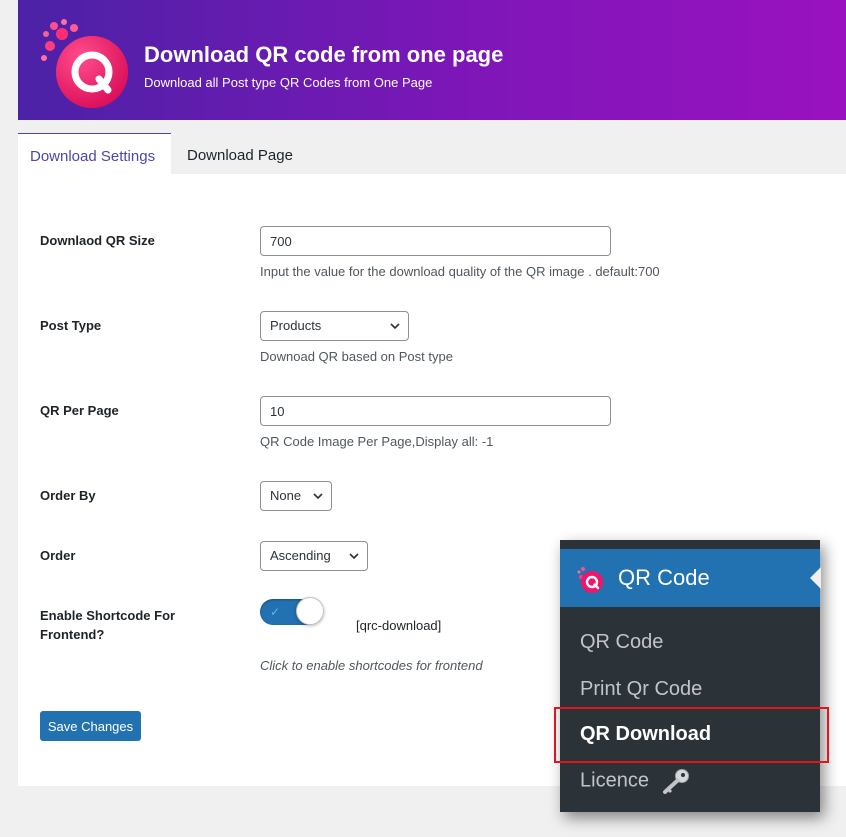 This screenshot has width=846, height=837. Describe the element at coordinates (90, 726) in the screenshot. I see `save-changes-button: Save Changes` at that location.